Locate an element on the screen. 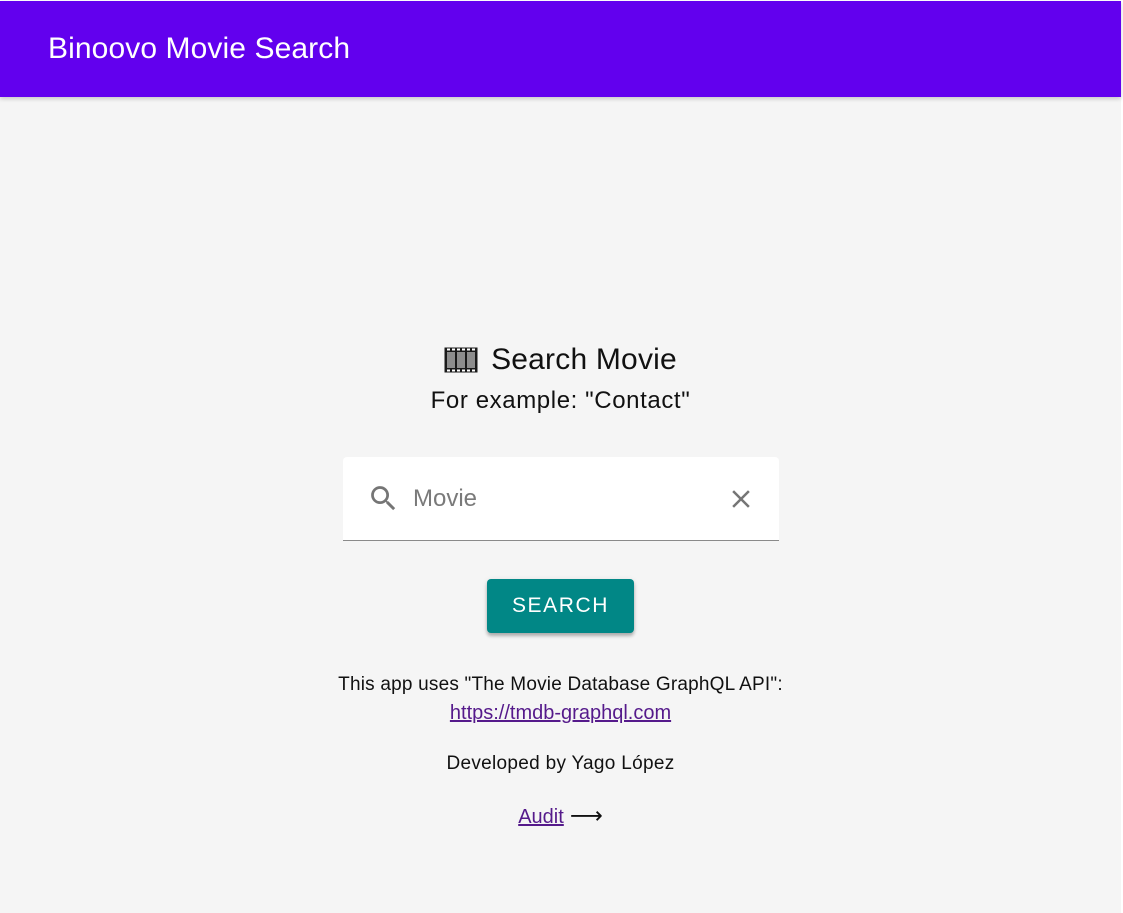 Image resolution: width=1123 pixels, height=913 pixels. movie-search-input is located at coordinates (563, 499).